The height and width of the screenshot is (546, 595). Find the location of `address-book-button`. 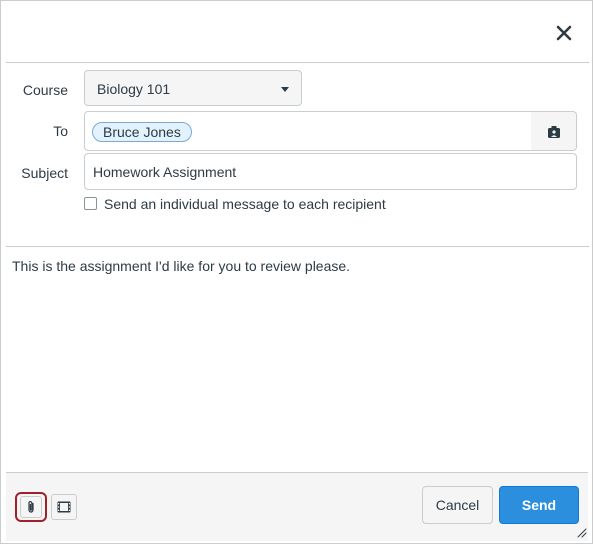

address-book-button is located at coordinates (554, 131).